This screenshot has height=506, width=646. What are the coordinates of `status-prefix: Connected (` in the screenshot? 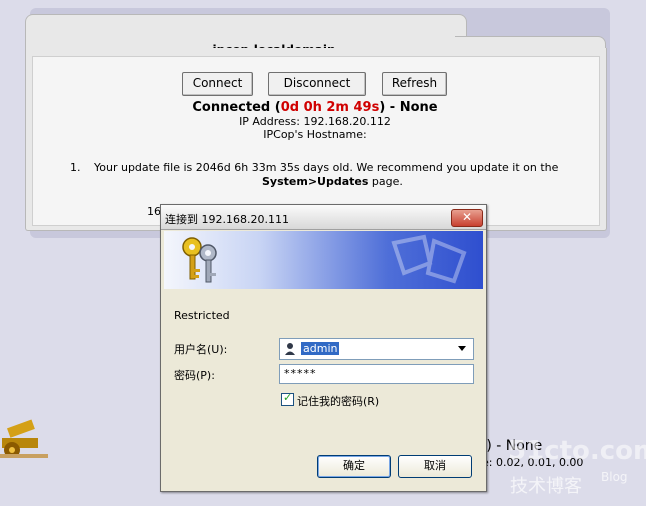 It's located at (236, 107).